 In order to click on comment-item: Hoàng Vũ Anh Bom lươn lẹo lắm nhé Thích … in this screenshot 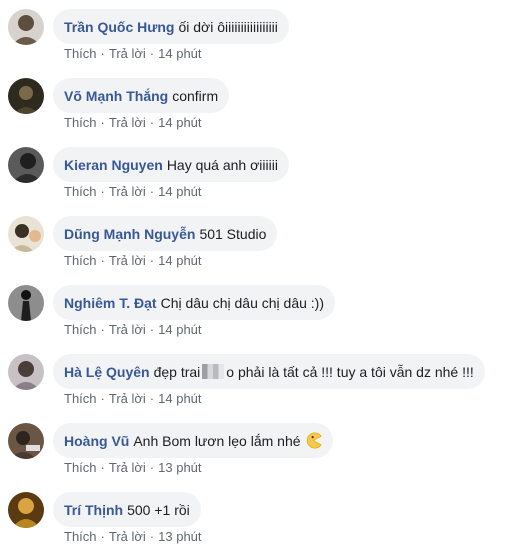, I will do `click(255, 448)`.